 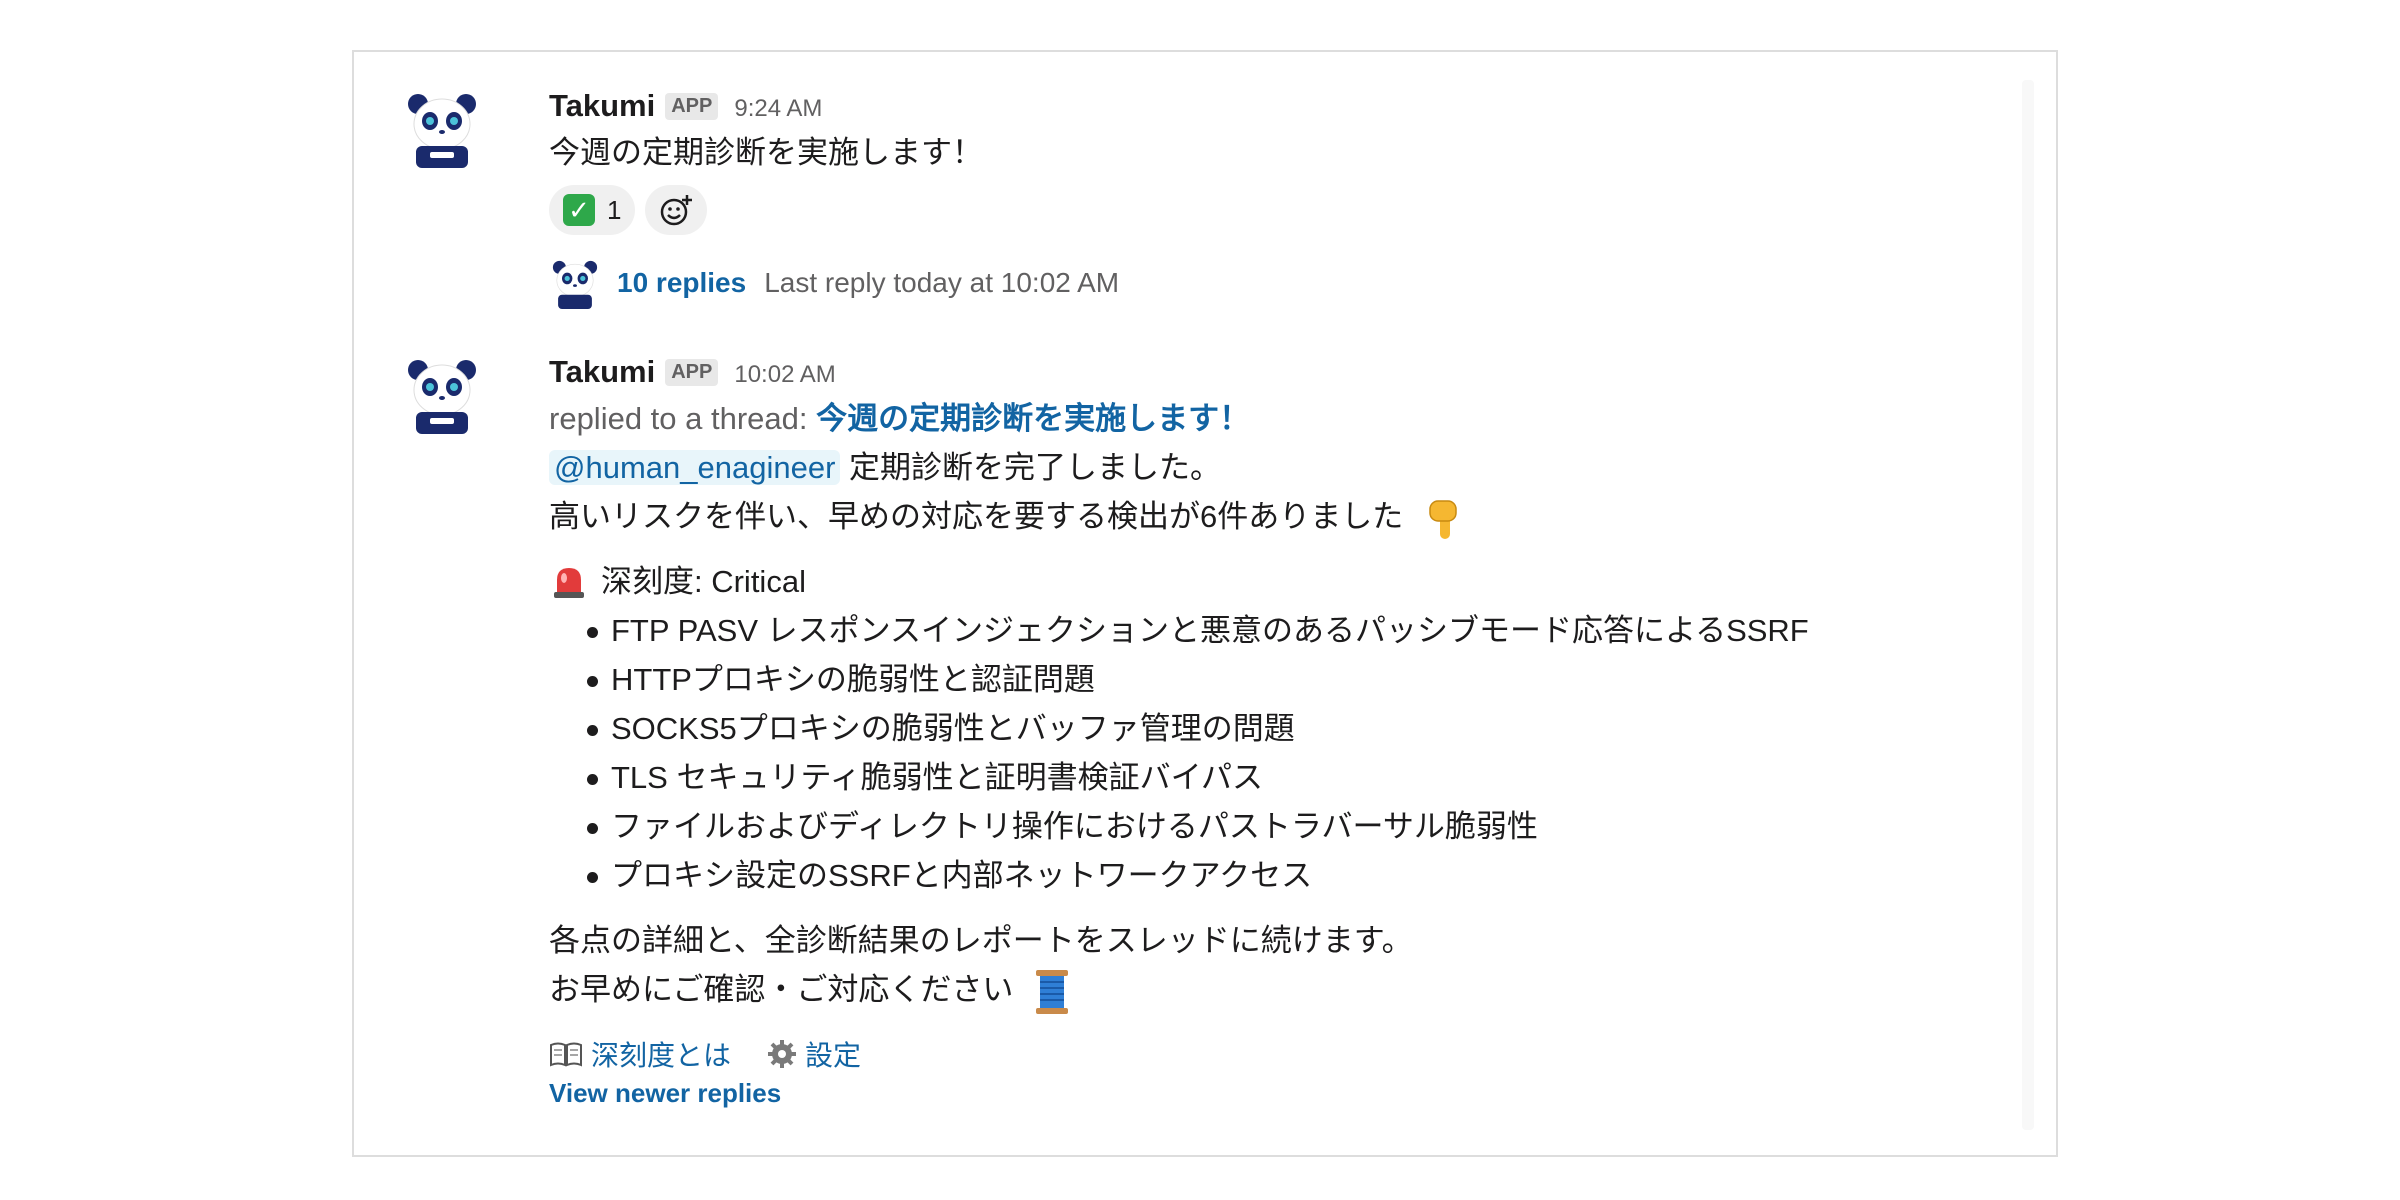 I want to click on finding-text: TLS セキュリティ脆弱性と証明書検証バイパス, so click(x=937, y=777).